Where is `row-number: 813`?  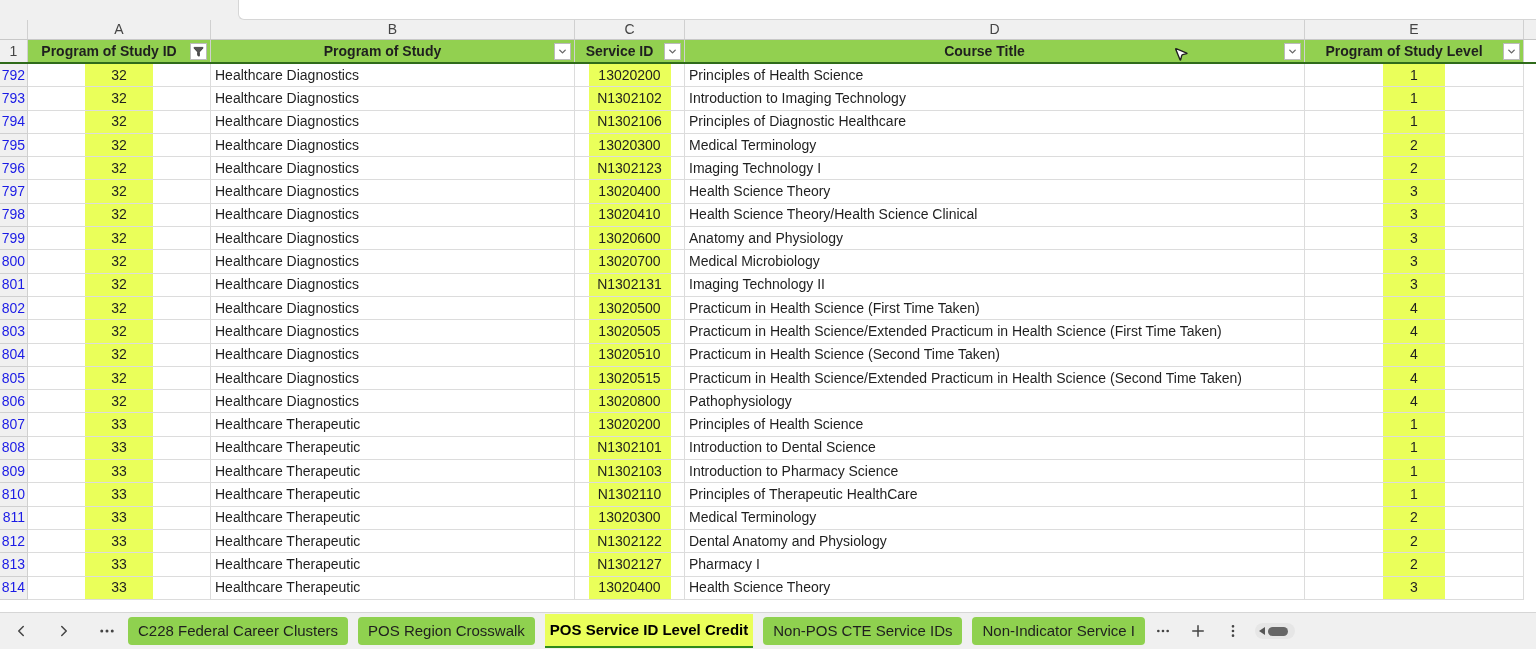 row-number: 813 is located at coordinates (14, 565).